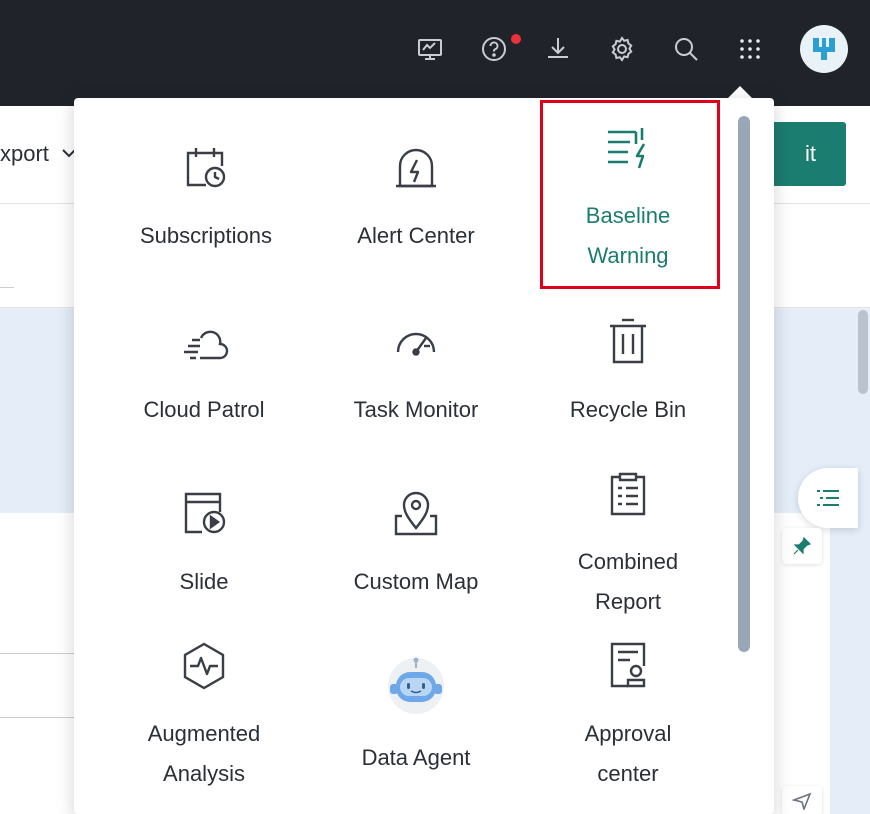 This screenshot has height=814, width=870. Describe the element at coordinates (686, 49) in the screenshot. I see `search-icon` at that location.